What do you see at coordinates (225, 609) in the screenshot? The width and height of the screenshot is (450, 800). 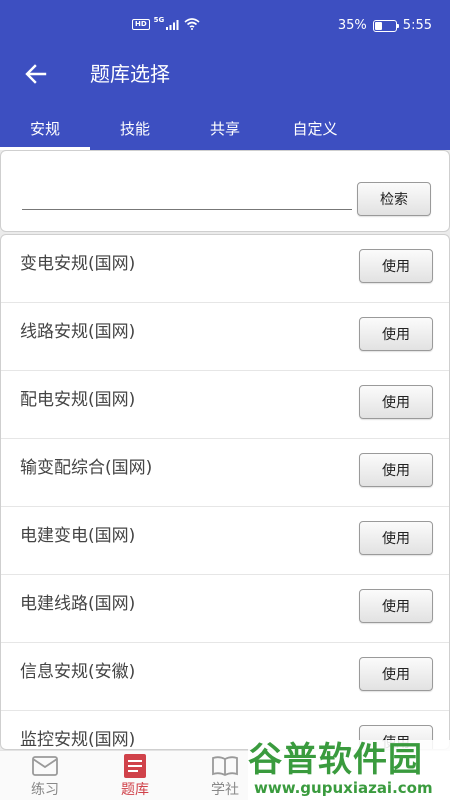 I see `list-item: 电建线路(国网) 使用` at bounding box center [225, 609].